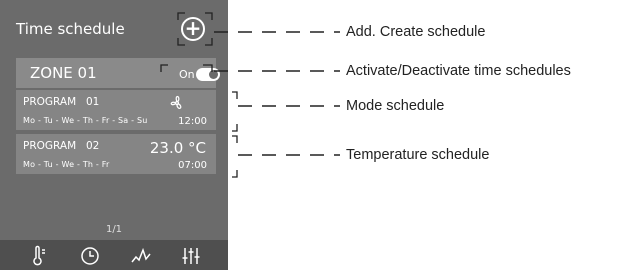 The width and height of the screenshot is (623, 270). I want to click on callout-mode: Mode schedule, so click(395, 106).